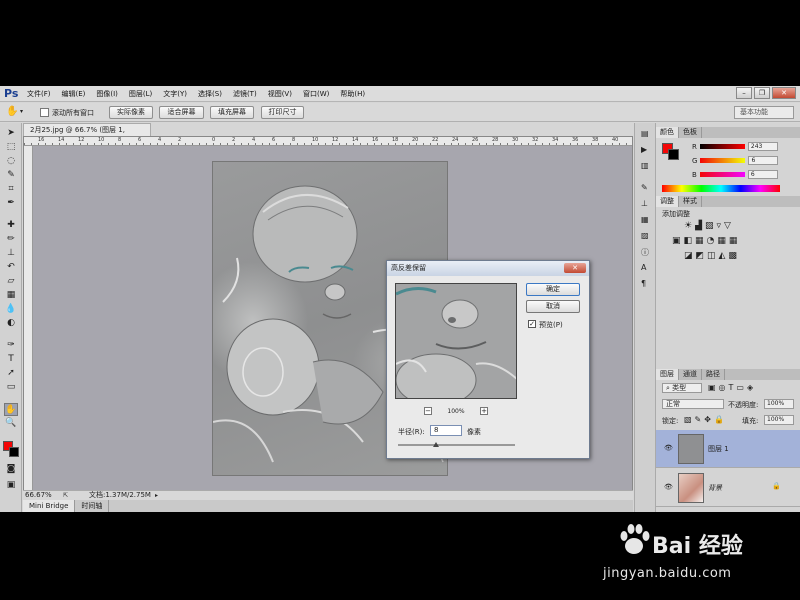 The width and height of the screenshot is (800, 600). Describe the element at coordinates (11, 253) in the screenshot. I see `clone-stamp-tool-icon: ⊥` at that location.